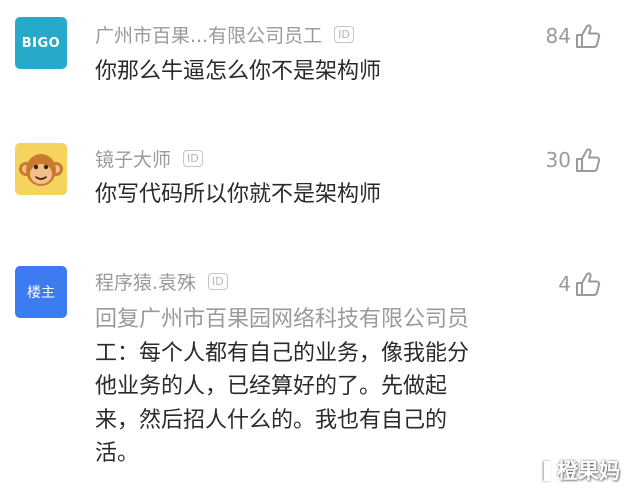  I want to click on avatar-label: BIGO, so click(41, 43).